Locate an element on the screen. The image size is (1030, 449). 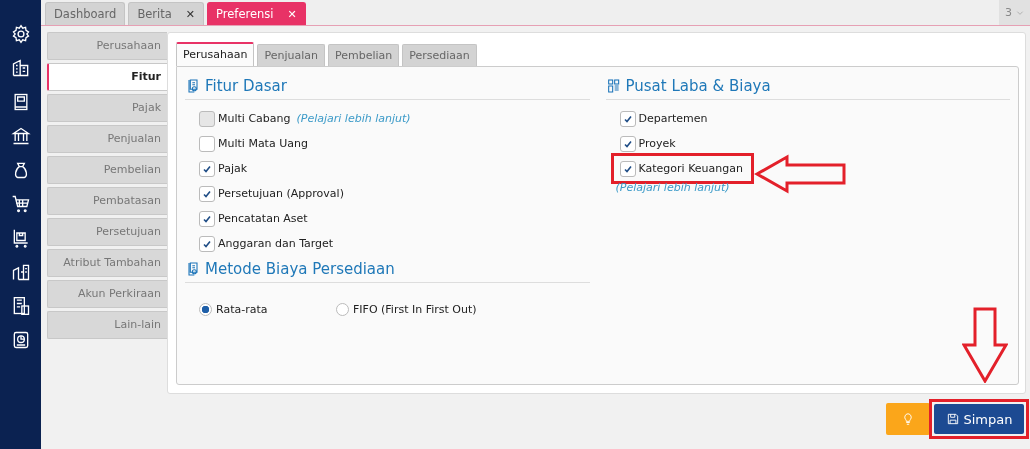
learn-more-link: (Pelajari lebih lanjut) is located at coordinates (672, 189).